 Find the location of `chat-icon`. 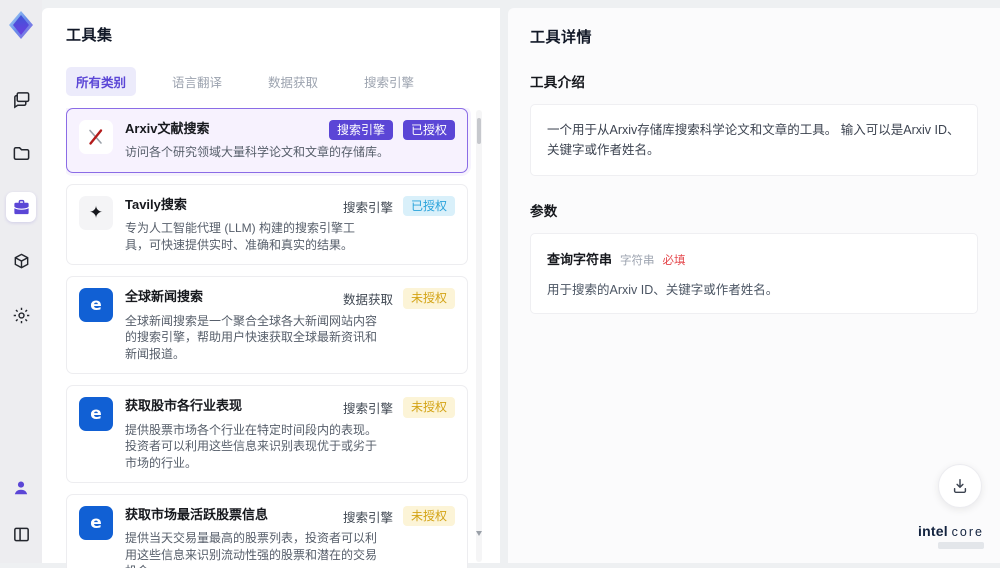

chat-icon is located at coordinates (21, 99).